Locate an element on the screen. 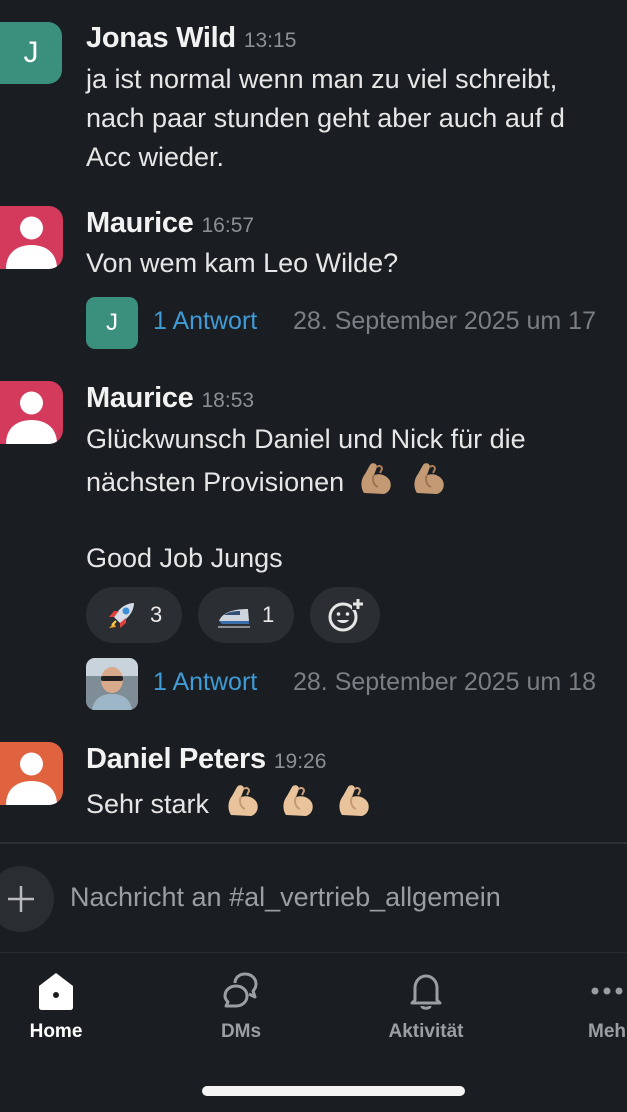 Image resolution: width=627 pixels, height=1112 pixels. tab-home: Home is located at coordinates (56, 1006).